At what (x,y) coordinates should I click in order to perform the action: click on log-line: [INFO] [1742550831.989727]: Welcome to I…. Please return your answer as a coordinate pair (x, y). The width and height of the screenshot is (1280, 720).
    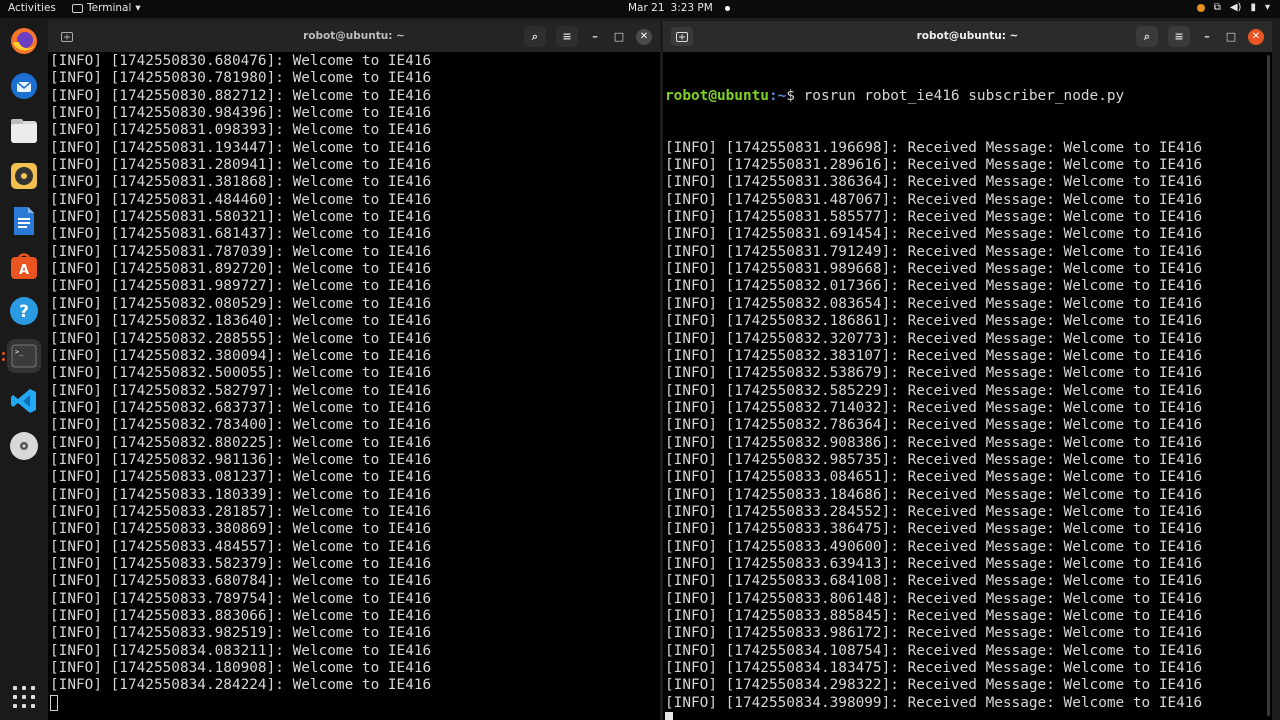
    Looking at the image, I should click on (241, 286).